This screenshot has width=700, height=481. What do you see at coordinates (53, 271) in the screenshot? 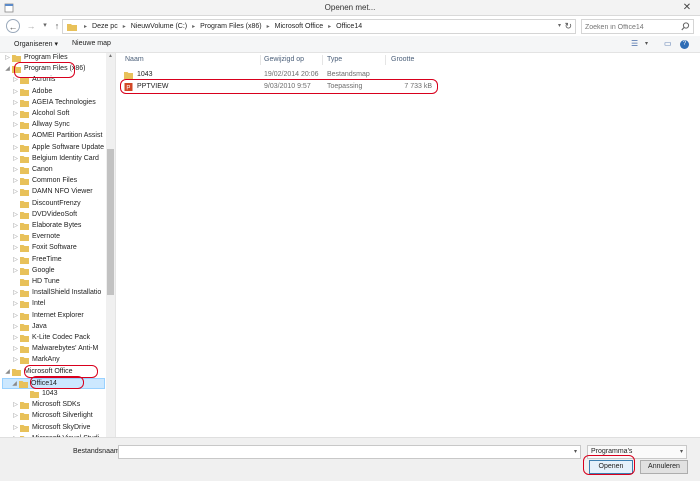
I see `nav-item: ▷ Google` at bounding box center [53, 271].